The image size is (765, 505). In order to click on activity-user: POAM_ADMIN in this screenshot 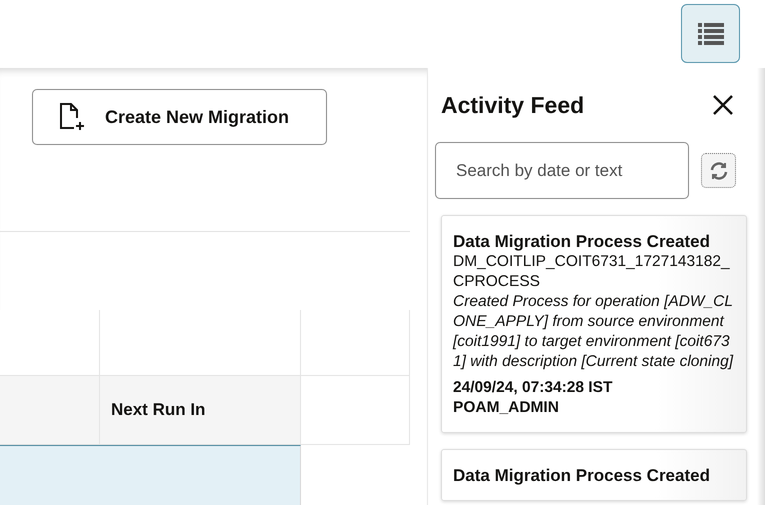, I will do `click(506, 408)`.